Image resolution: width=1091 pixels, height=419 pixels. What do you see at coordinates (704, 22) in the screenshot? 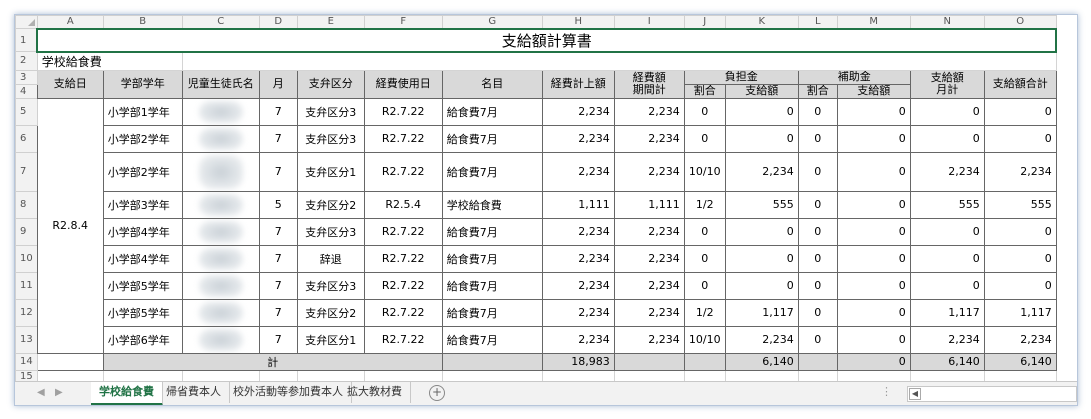
I see `column-header: J` at bounding box center [704, 22].